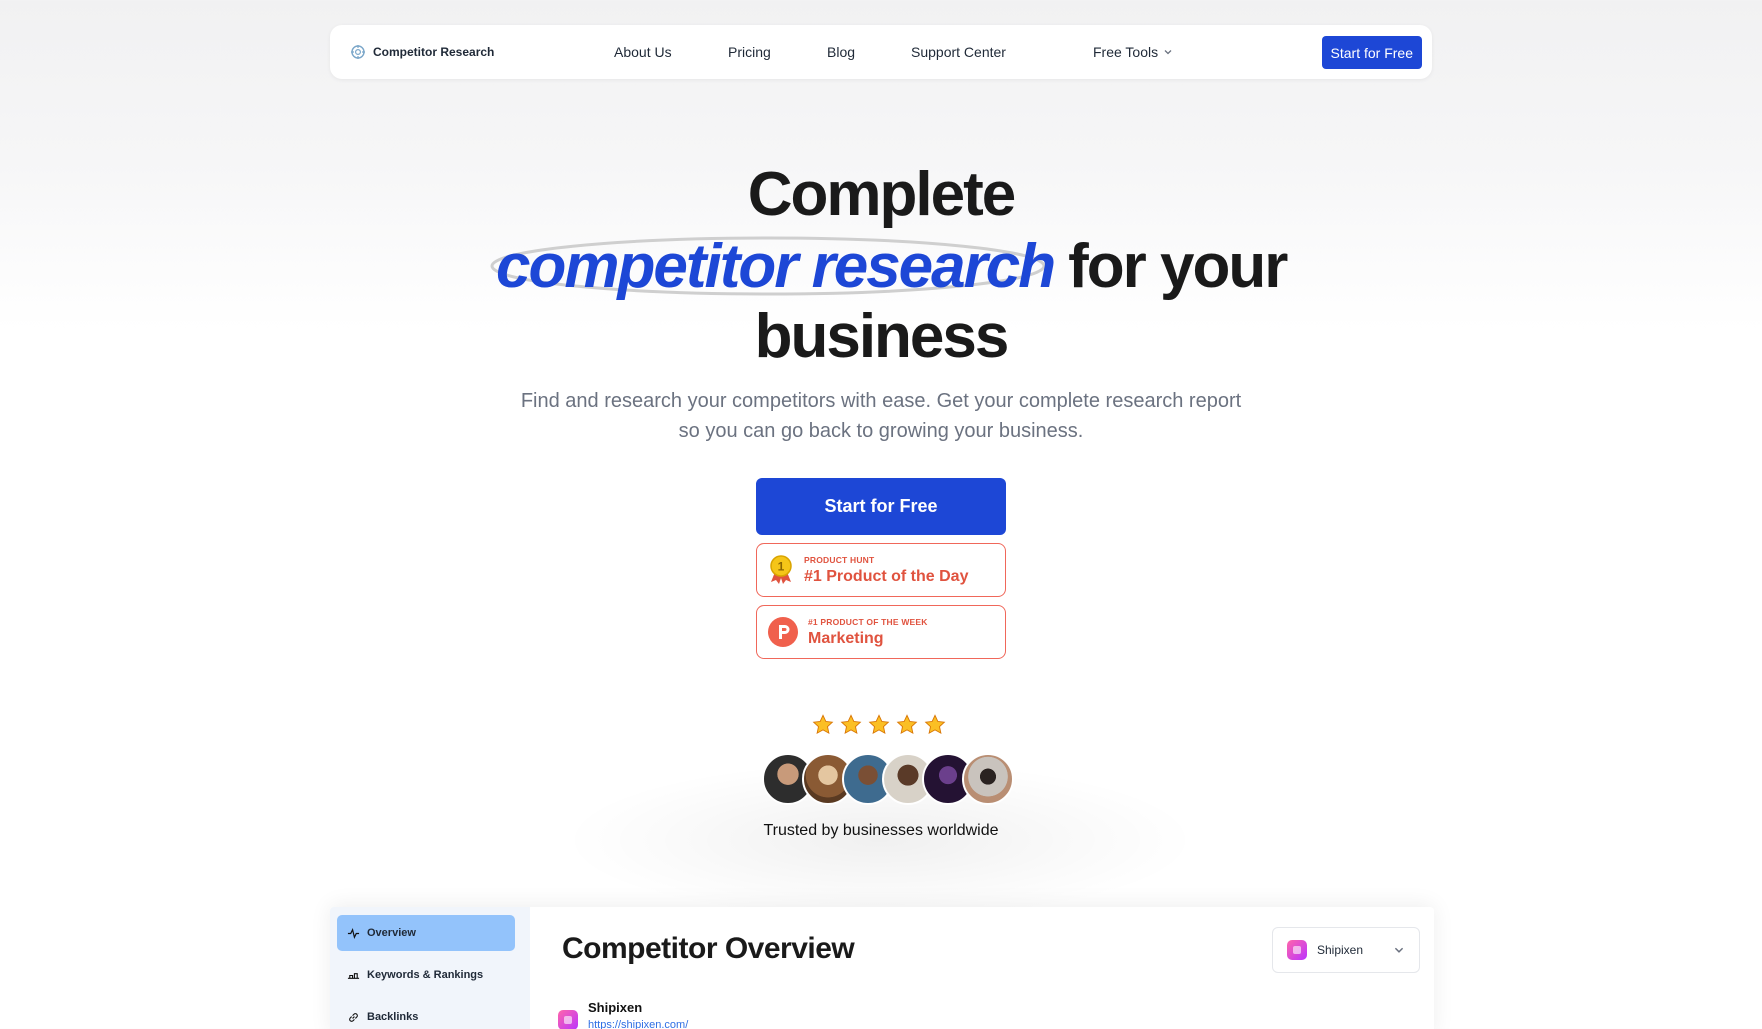  Describe the element at coordinates (988, 779) in the screenshot. I see `avatar` at that location.